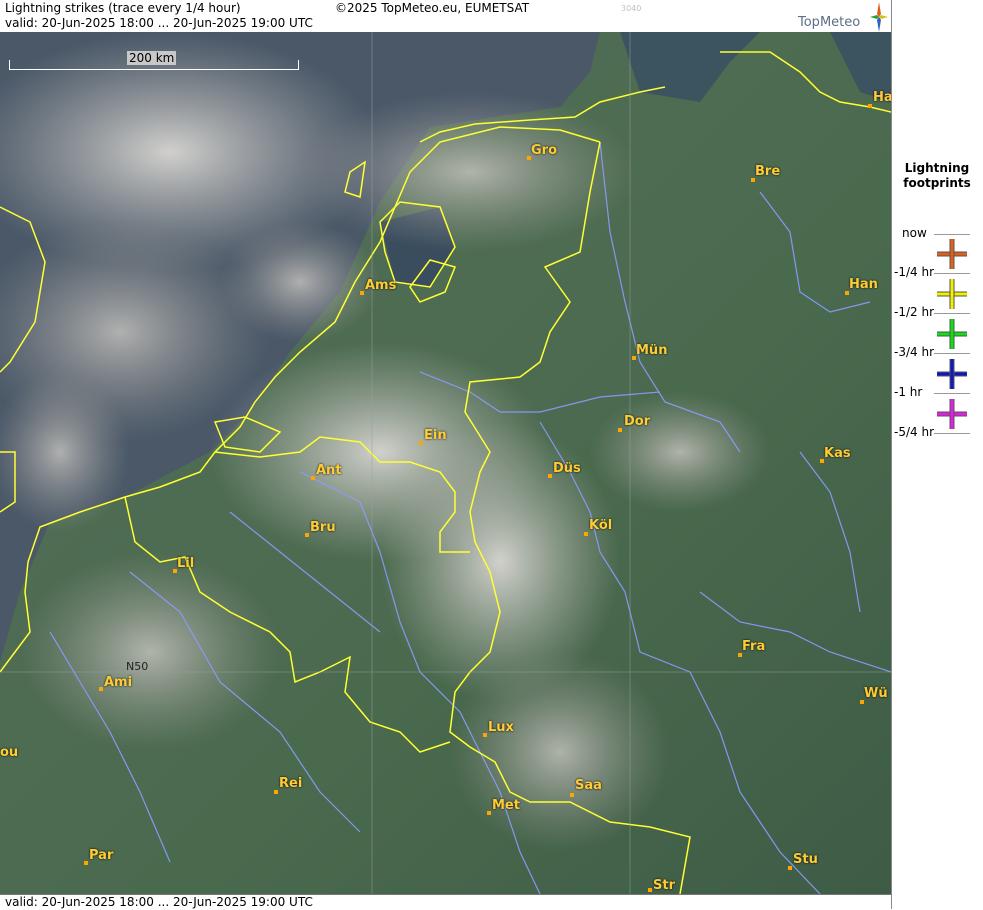 The width and height of the screenshot is (983, 910). I want to click on legend-title-line1: Lightning, so click(937, 168).